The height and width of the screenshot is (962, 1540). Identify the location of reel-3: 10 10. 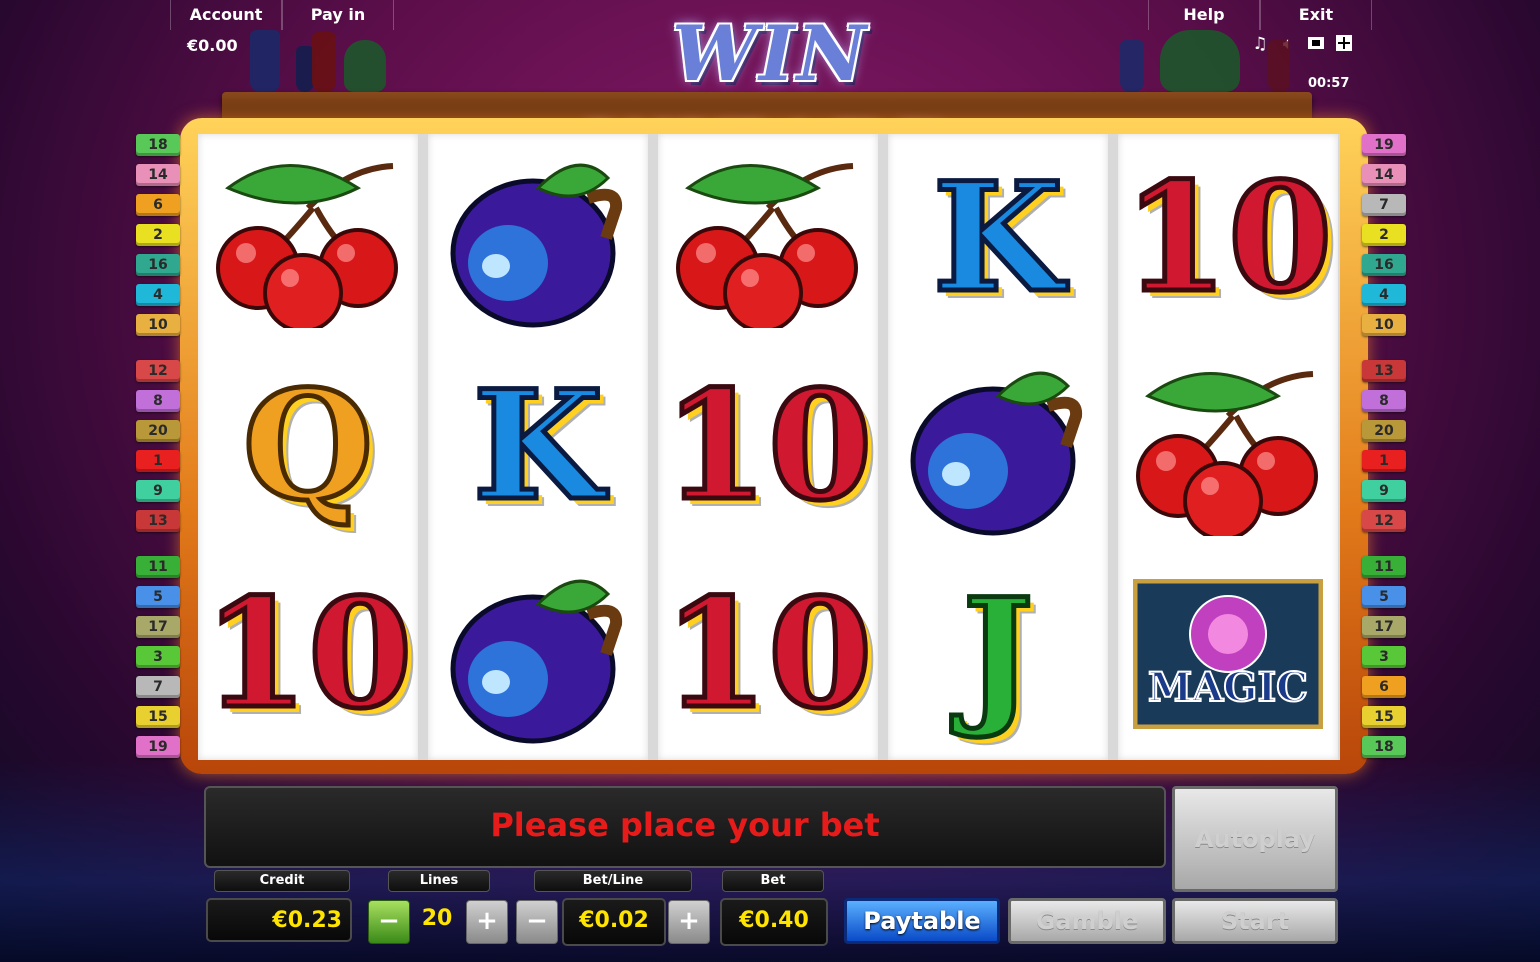
(768, 447).